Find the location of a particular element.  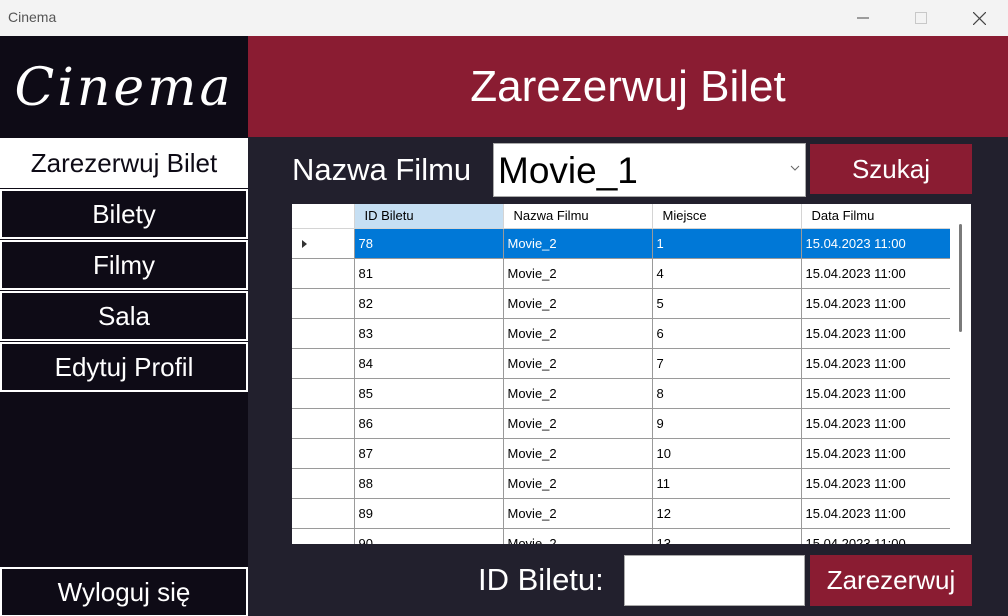

minimize-icon is located at coordinates (863, 18).